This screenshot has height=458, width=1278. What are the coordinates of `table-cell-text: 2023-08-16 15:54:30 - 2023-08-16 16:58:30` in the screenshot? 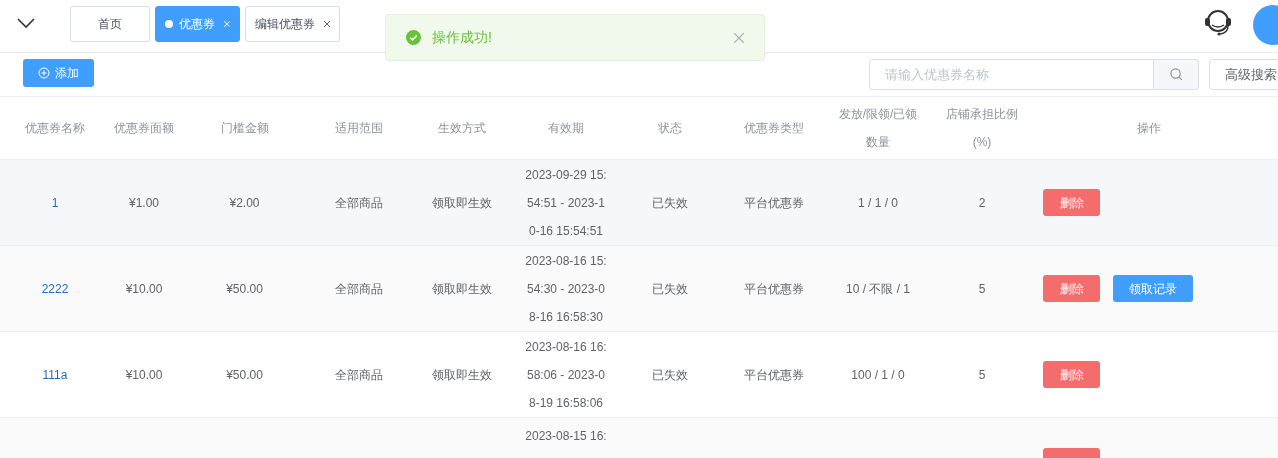 It's located at (566, 289).